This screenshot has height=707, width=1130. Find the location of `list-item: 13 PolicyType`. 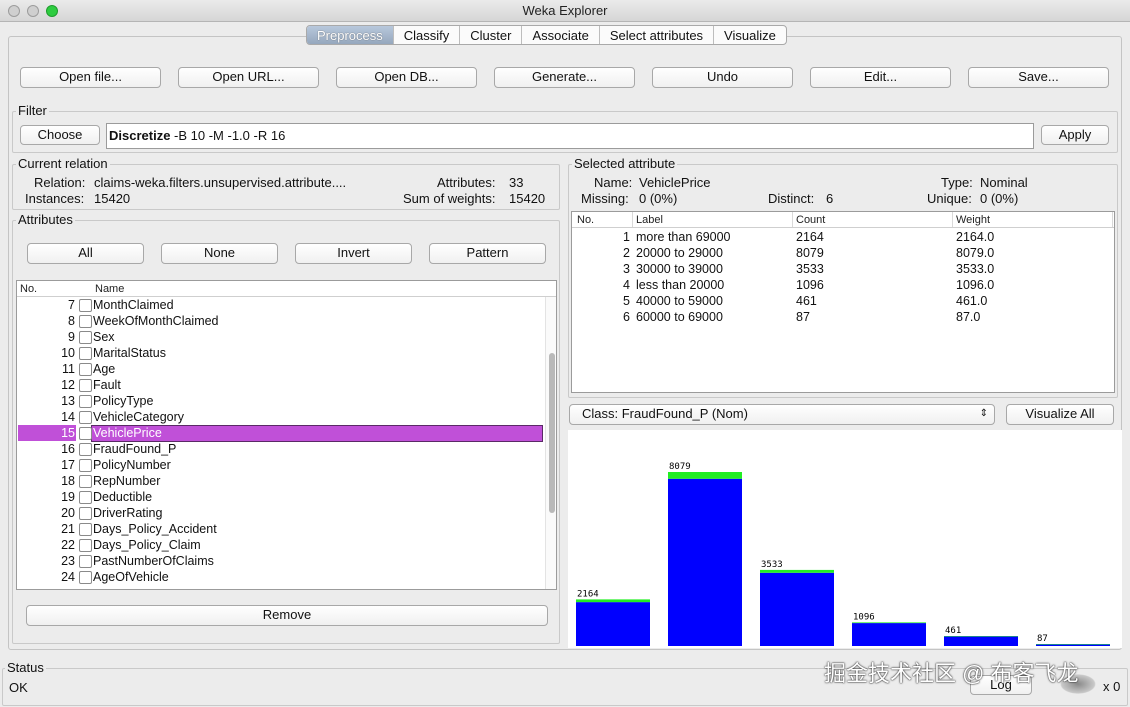

list-item: 13 PolicyType is located at coordinates (279, 401).